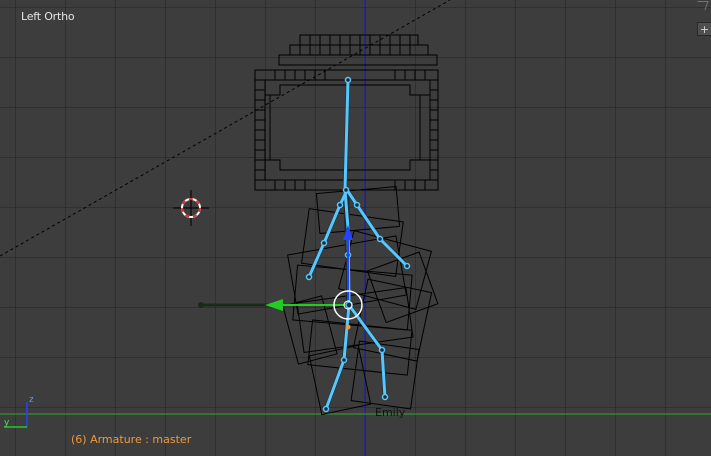  What do you see at coordinates (19, 411) in the screenshot?
I see `axis-gizmo-icon: z y` at bounding box center [19, 411].